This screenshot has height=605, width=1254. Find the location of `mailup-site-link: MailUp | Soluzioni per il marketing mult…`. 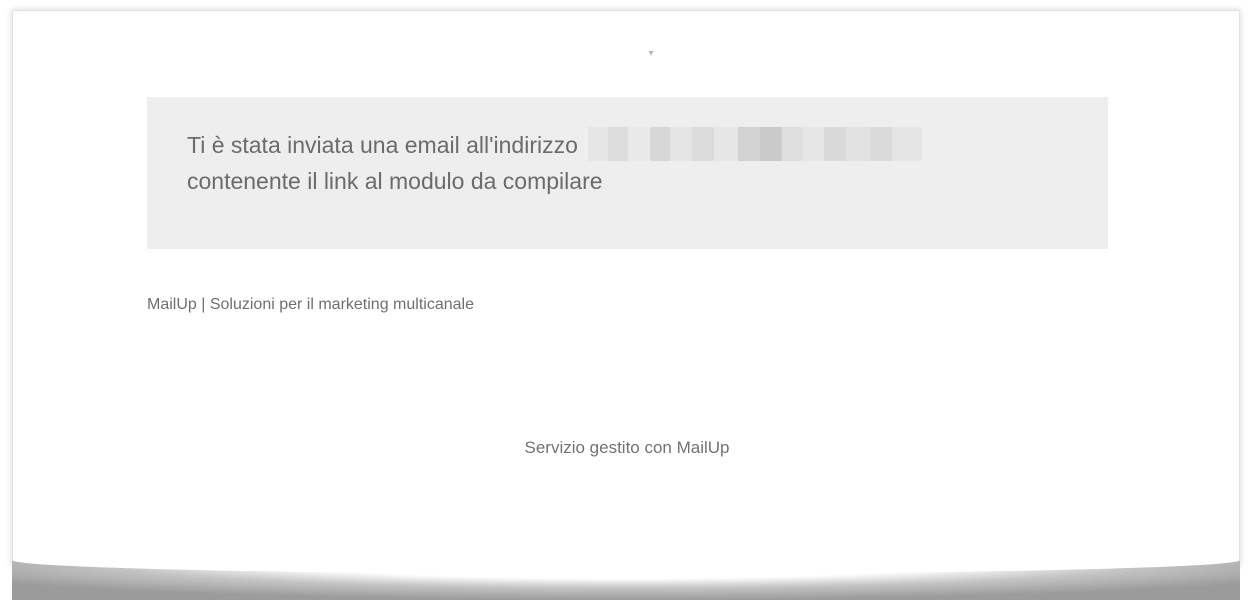

mailup-site-link: MailUp | Soluzioni per il marketing mult… is located at coordinates (310, 305).